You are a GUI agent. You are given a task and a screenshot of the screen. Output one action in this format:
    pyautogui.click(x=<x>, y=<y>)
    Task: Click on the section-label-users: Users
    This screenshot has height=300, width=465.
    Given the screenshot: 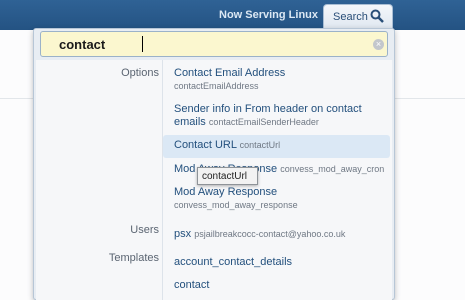 What is the action you would take?
    pyautogui.click(x=144, y=230)
    